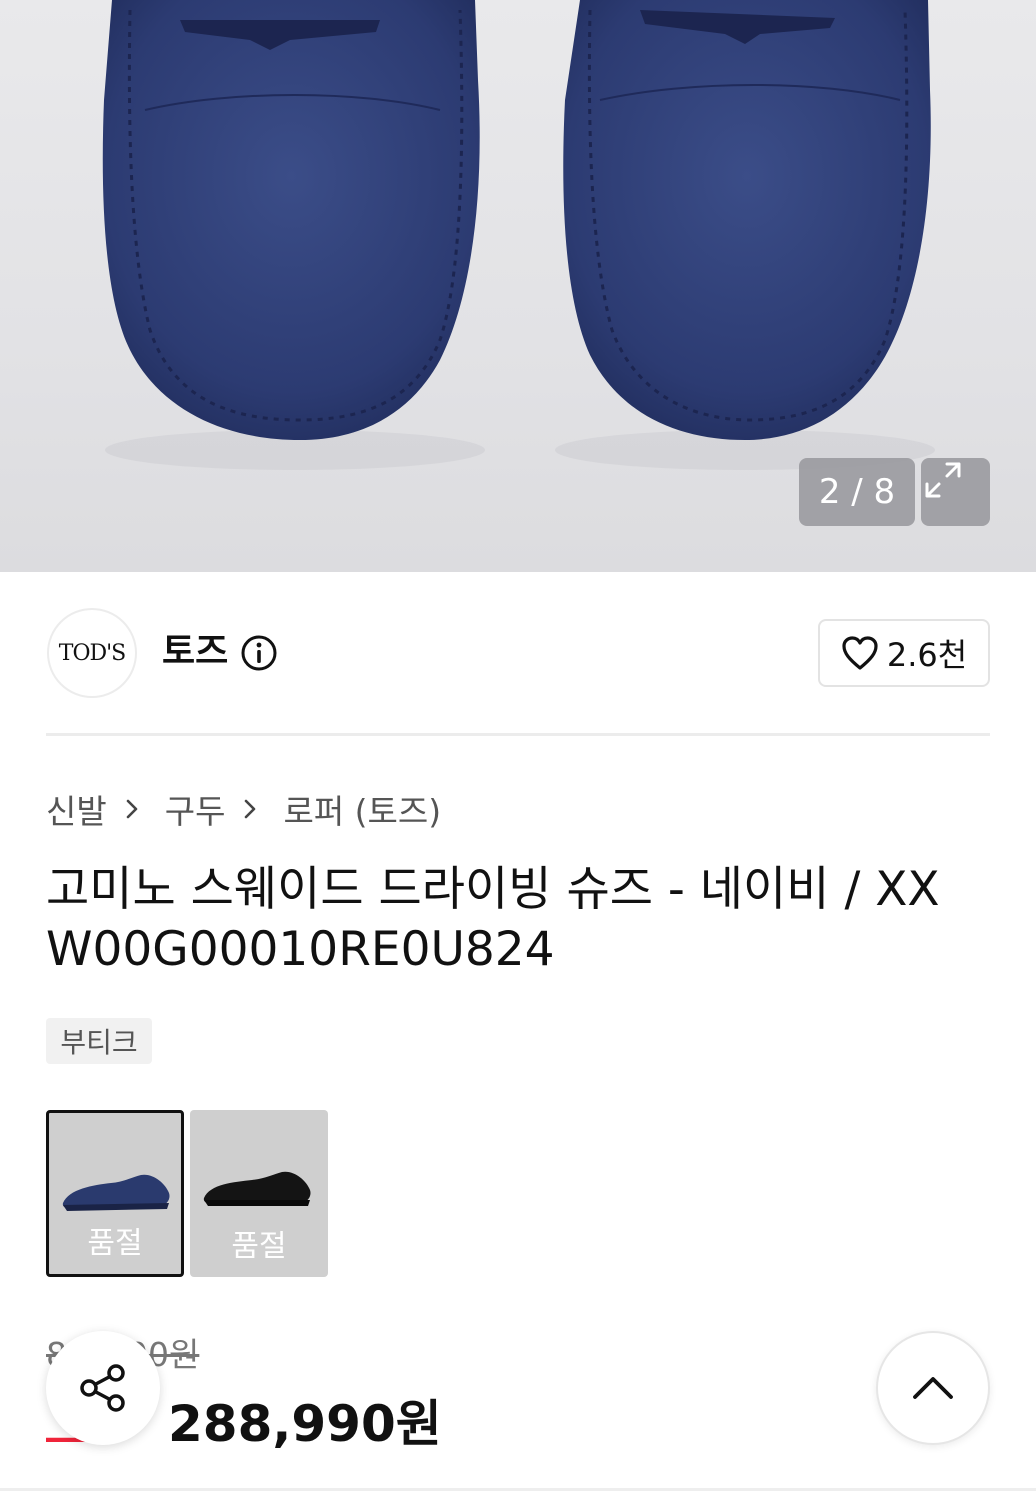  What do you see at coordinates (76, 809) in the screenshot?
I see `breadcrumb-item: 신발` at bounding box center [76, 809].